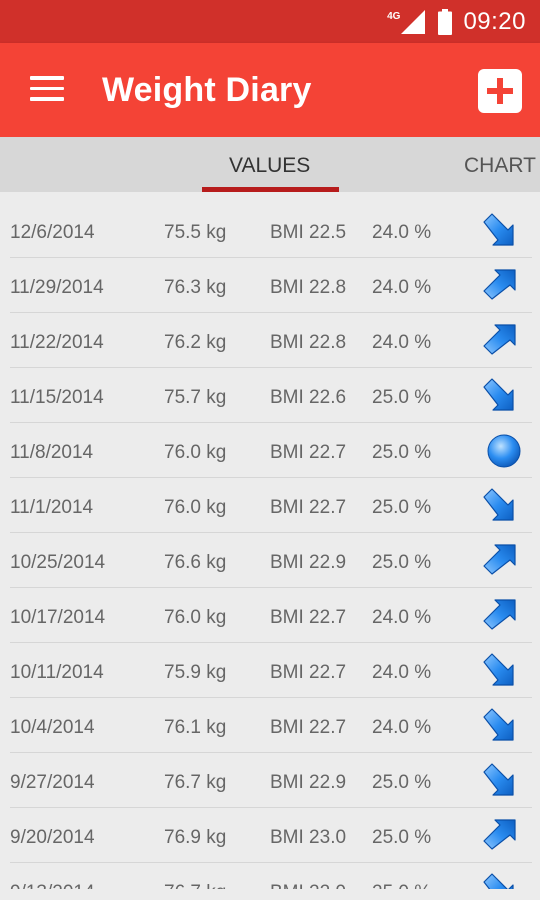 This screenshot has width=540, height=900. Describe the element at coordinates (308, 837) in the screenshot. I see `entry-bmi: BMI 23.0` at that location.